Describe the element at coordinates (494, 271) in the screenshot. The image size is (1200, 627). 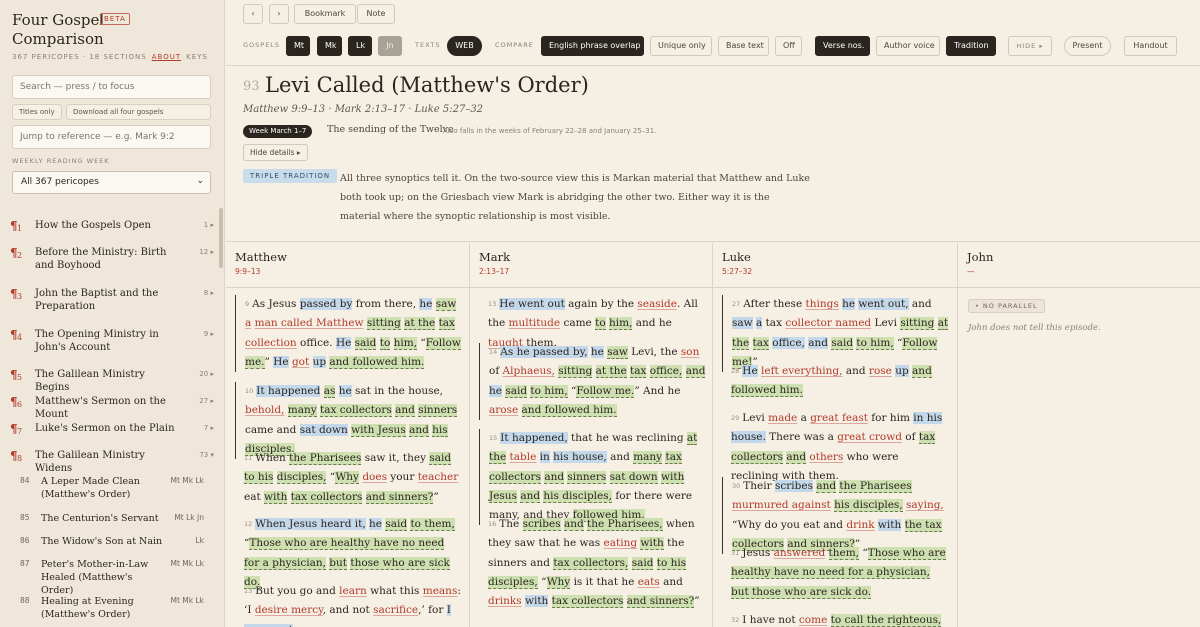
I see `column-reference: 2:13–17` at that location.